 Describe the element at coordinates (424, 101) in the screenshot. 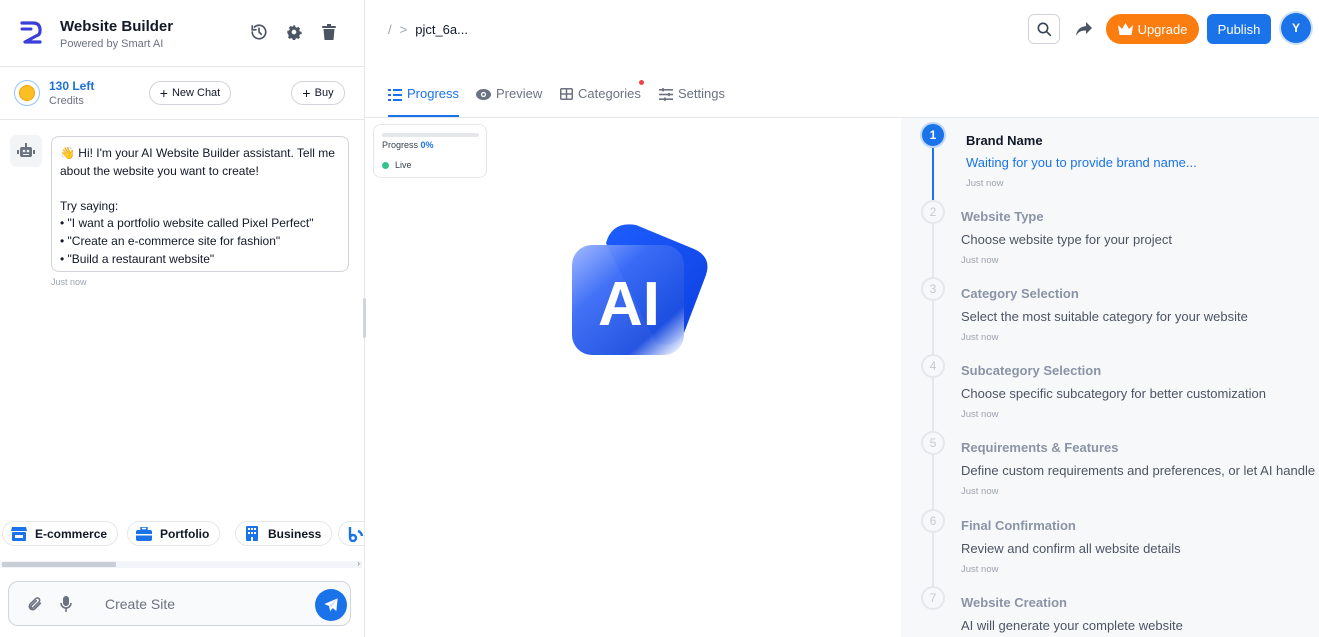

I see `tab-progress: Progress` at that location.